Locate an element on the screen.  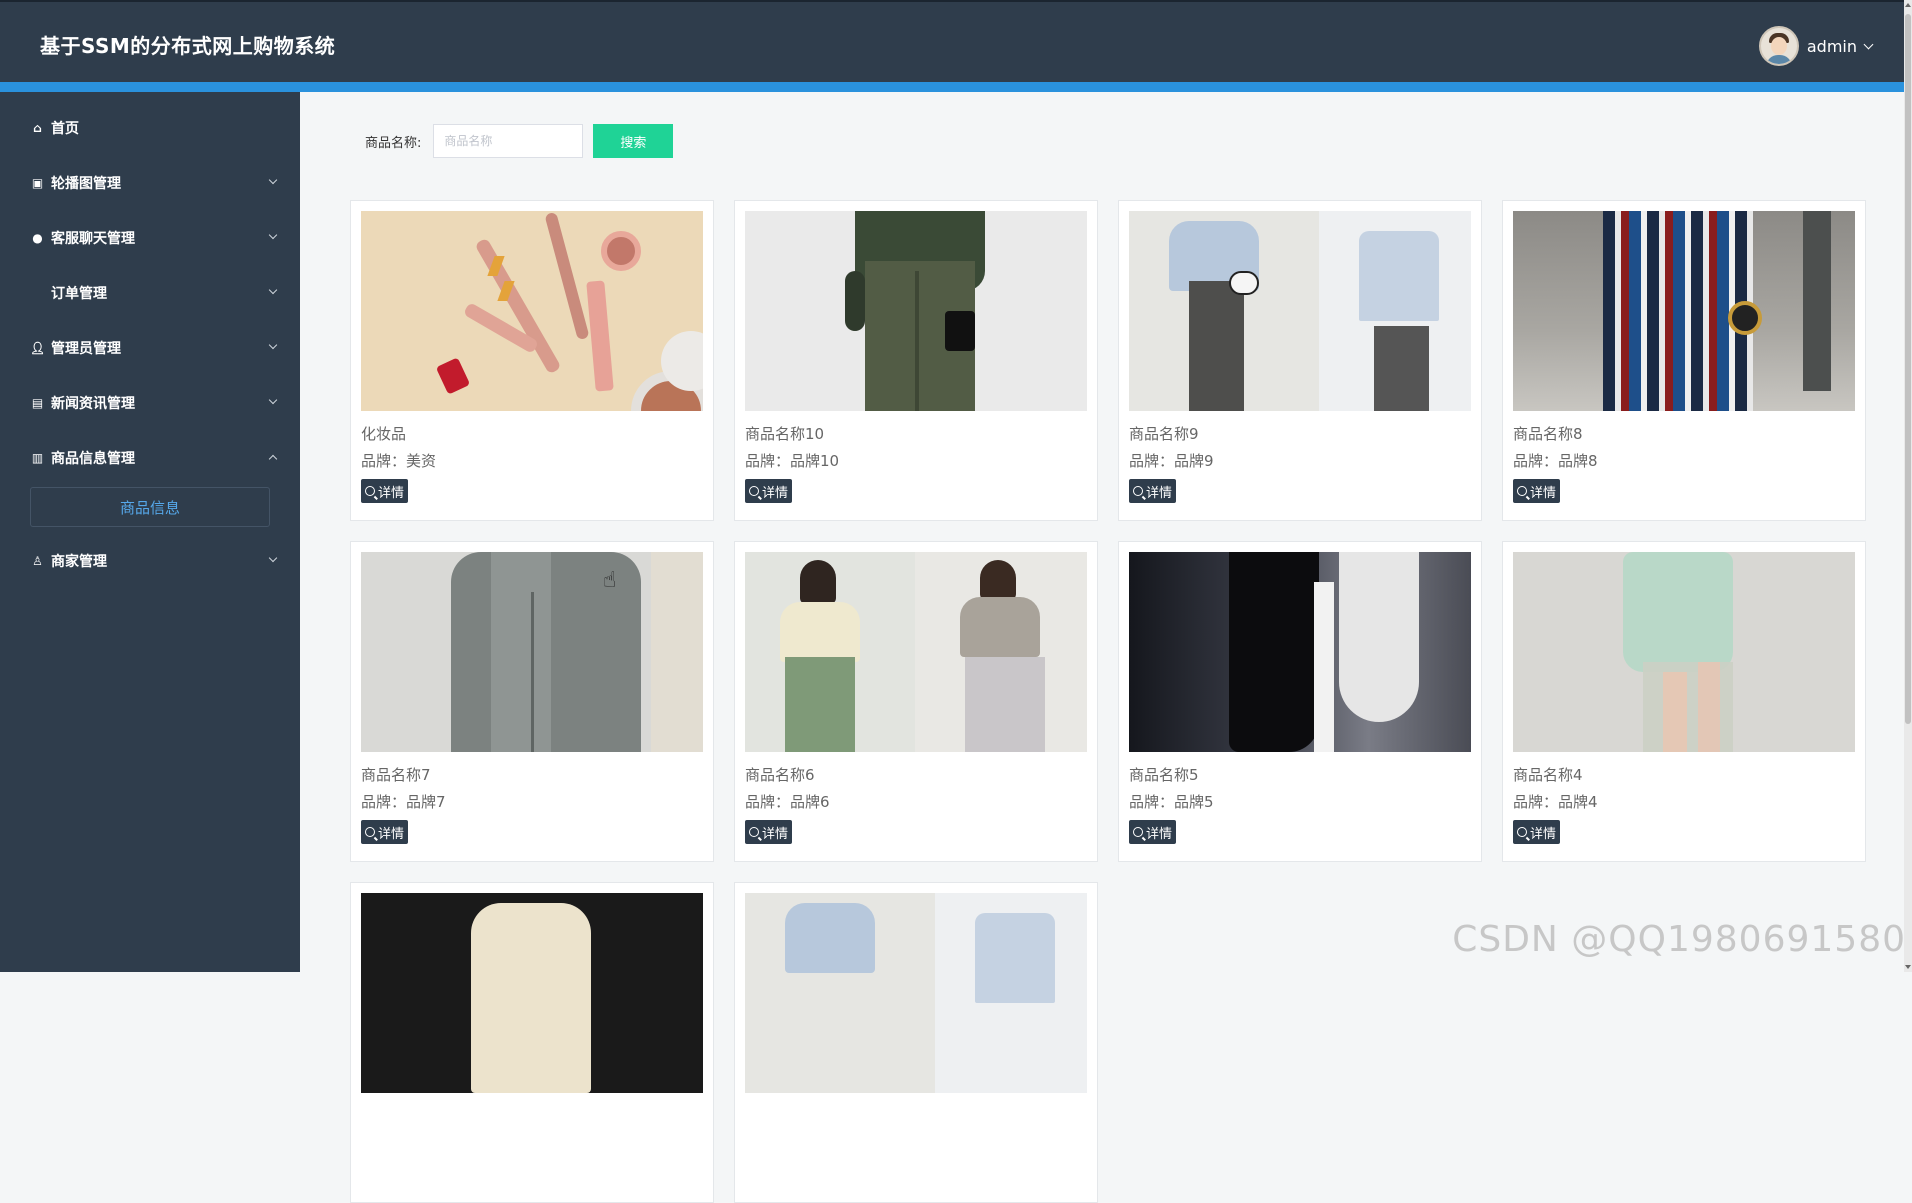
product-brand: 品牌：品牌8 is located at coordinates (1684, 460).